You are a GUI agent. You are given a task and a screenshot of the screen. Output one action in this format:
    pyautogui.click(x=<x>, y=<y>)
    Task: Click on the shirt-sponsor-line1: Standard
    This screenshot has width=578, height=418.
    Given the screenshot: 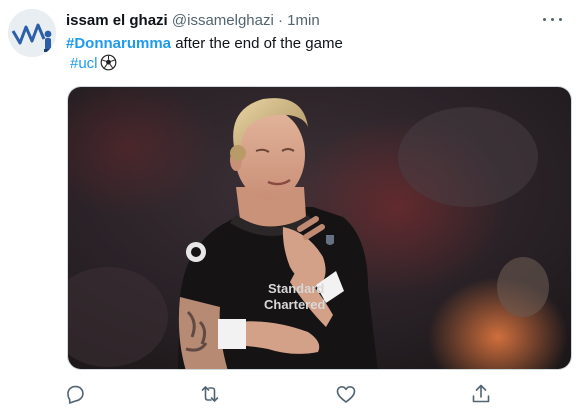 What is the action you would take?
    pyautogui.click(x=296, y=288)
    